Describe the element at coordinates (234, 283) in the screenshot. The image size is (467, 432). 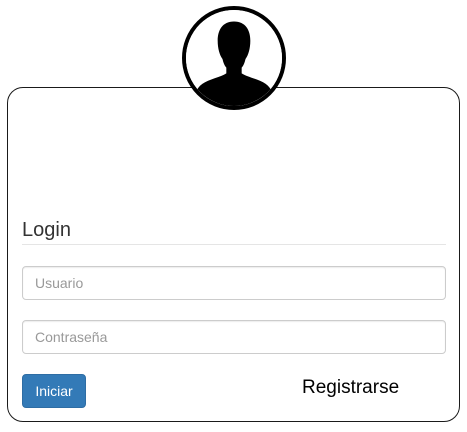
I see `username-input` at that location.